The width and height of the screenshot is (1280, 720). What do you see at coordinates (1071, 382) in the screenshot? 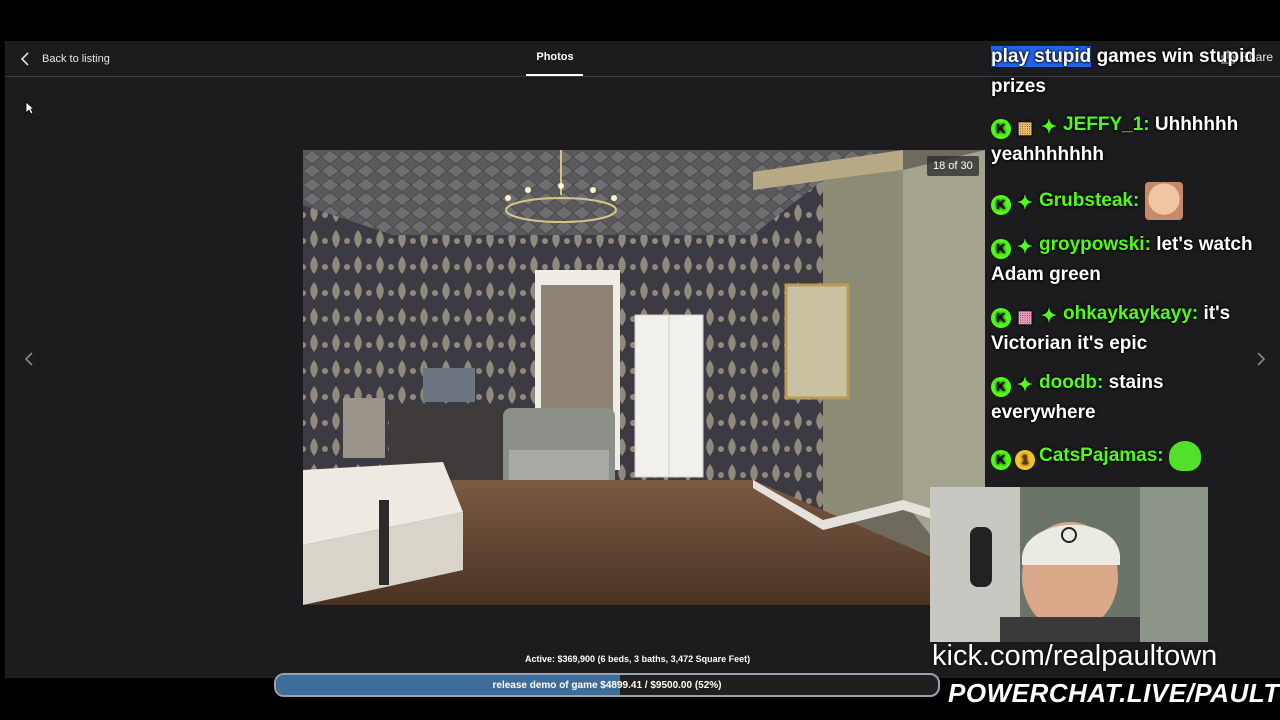
I see `chat-username: doodb:` at bounding box center [1071, 382].